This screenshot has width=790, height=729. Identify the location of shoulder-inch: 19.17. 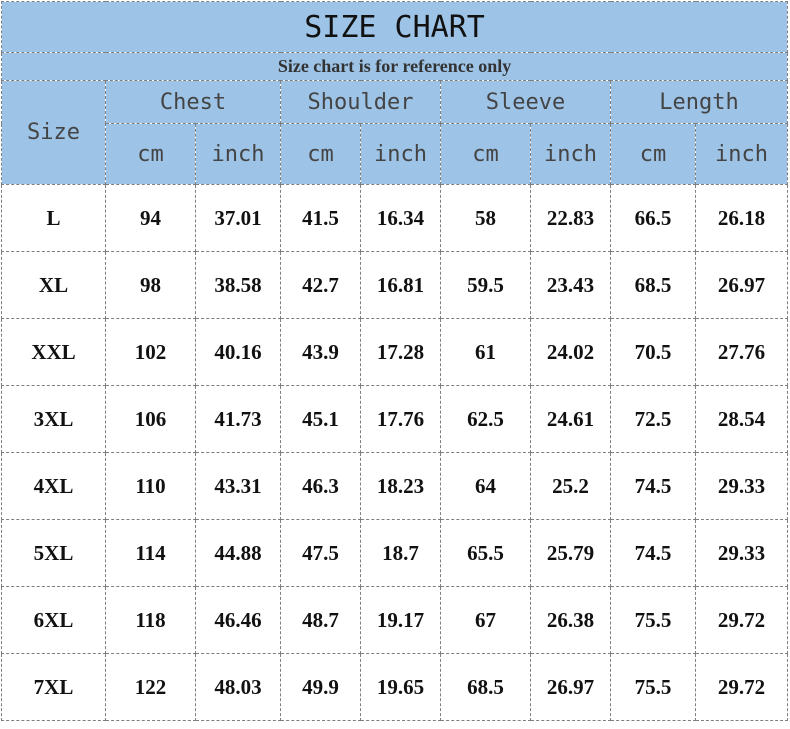
(400, 620).